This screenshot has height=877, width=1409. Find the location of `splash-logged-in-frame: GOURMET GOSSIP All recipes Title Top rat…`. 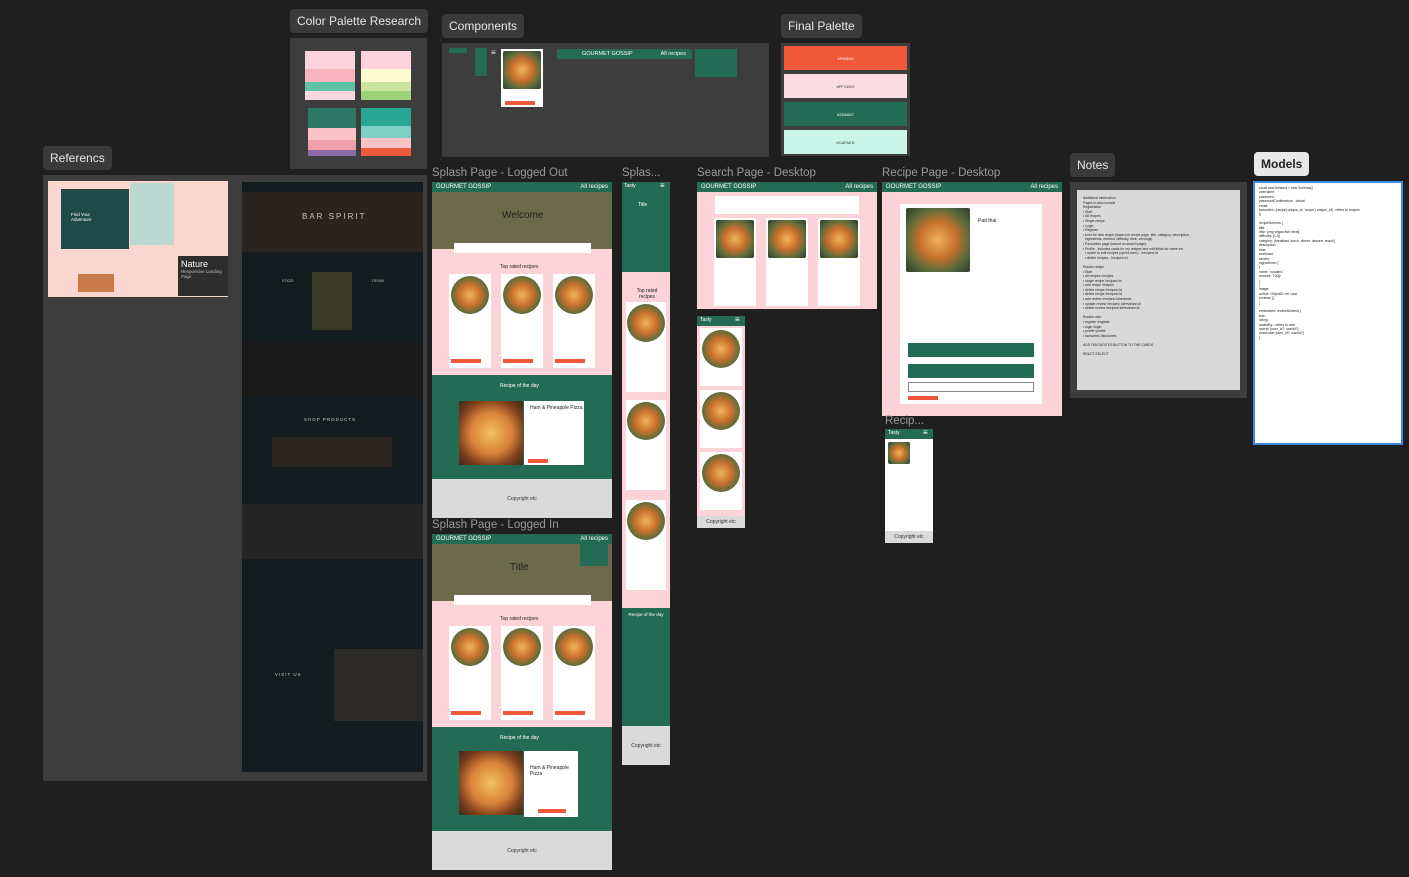

splash-logged-in-frame: GOURMET GOSSIP All recipes Title Top rat… is located at coordinates (522, 702).